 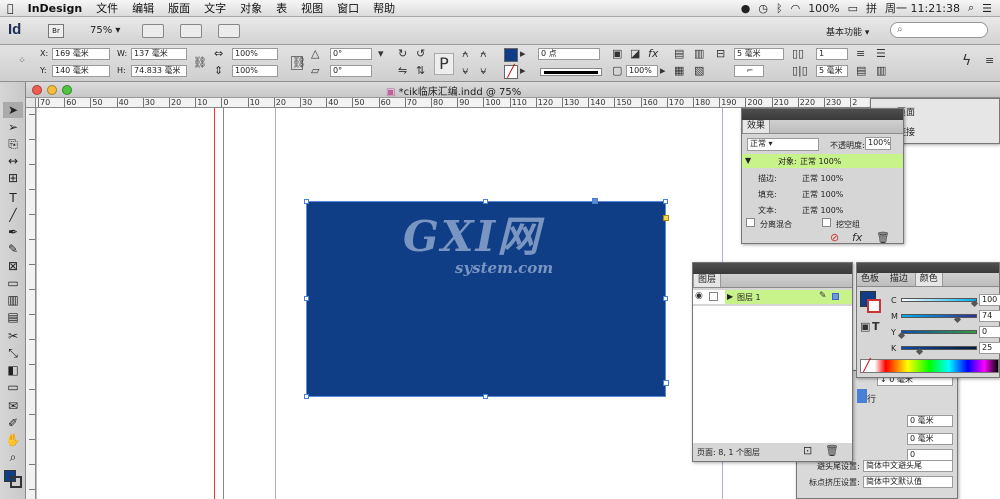 I want to click on horizontal-grid-tool-icon: ▥, so click(x=13, y=300).